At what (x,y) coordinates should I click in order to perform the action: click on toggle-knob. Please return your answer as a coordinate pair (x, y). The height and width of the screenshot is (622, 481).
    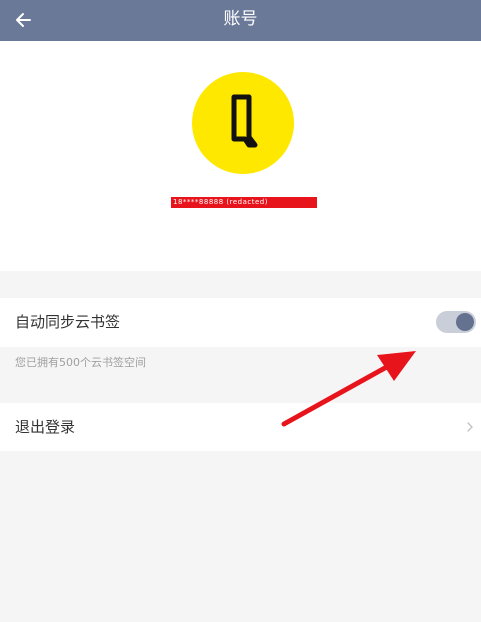
    Looking at the image, I should click on (465, 322).